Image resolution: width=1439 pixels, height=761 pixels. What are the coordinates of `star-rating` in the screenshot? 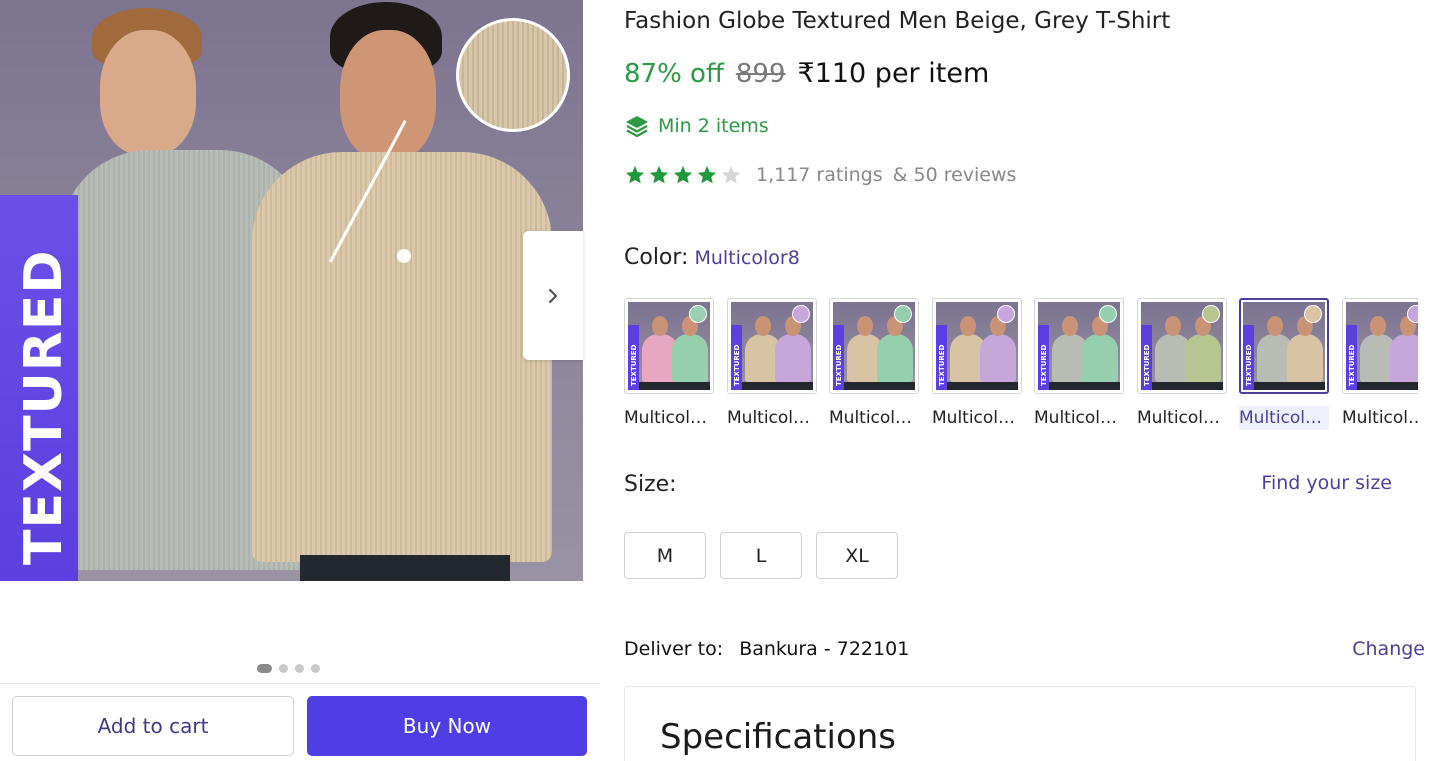 It's located at (683, 175).